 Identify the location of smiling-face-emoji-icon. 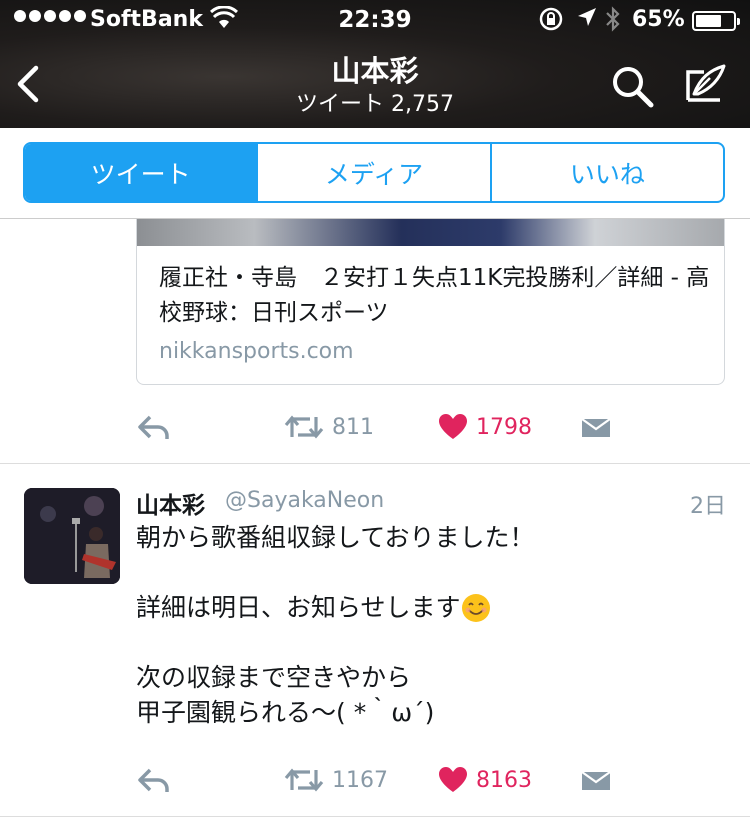
(476, 608).